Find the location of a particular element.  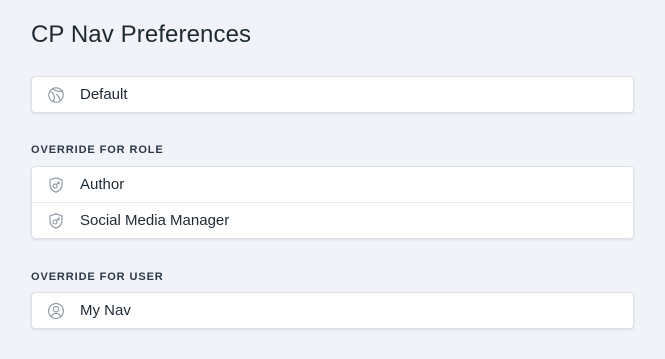

default-nav-card: Default is located at coordinates (332, 94).